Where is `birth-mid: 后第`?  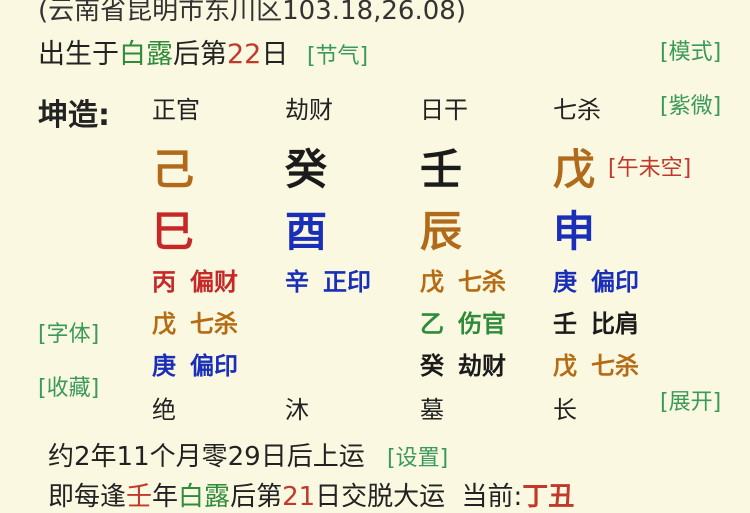
birth-mid: 后第 is located at coordinates (200, 54).